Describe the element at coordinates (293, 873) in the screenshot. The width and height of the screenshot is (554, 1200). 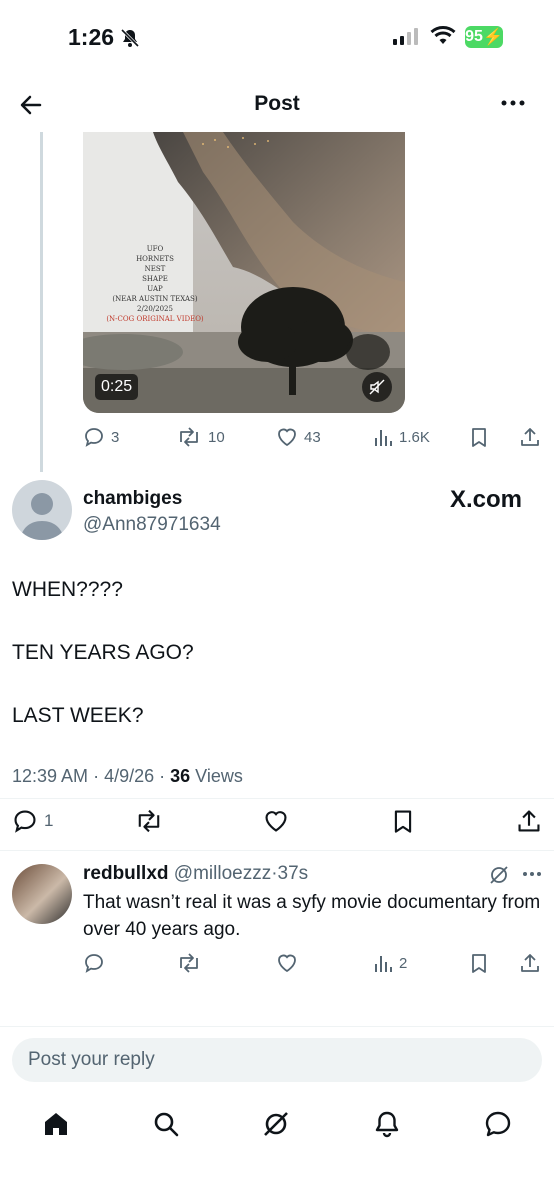
I see `reply-age: 37s` at that location.